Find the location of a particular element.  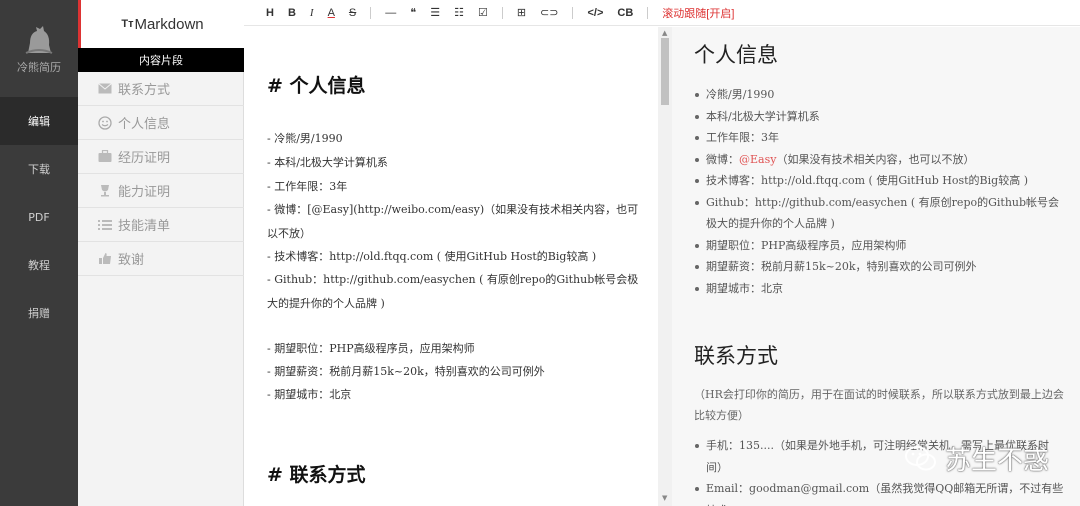

scrollbar-thumb is located at coordinates (665, 71).